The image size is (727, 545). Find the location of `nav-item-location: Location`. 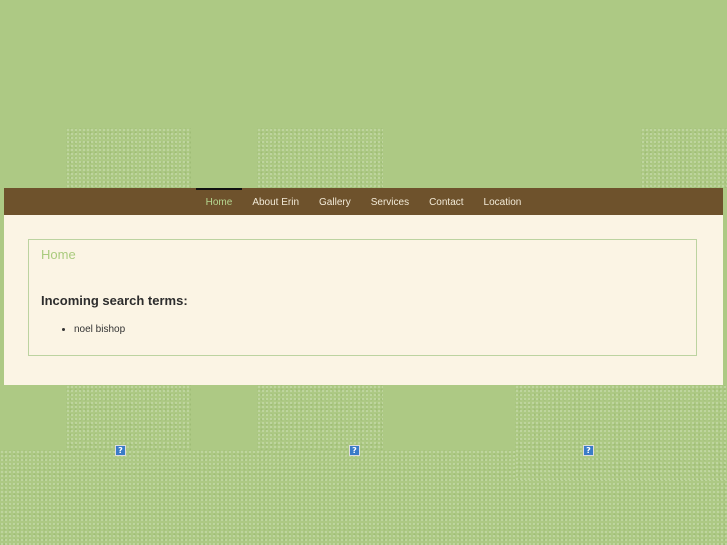

nav-item-location: Location is located at coordinates (503, 201).